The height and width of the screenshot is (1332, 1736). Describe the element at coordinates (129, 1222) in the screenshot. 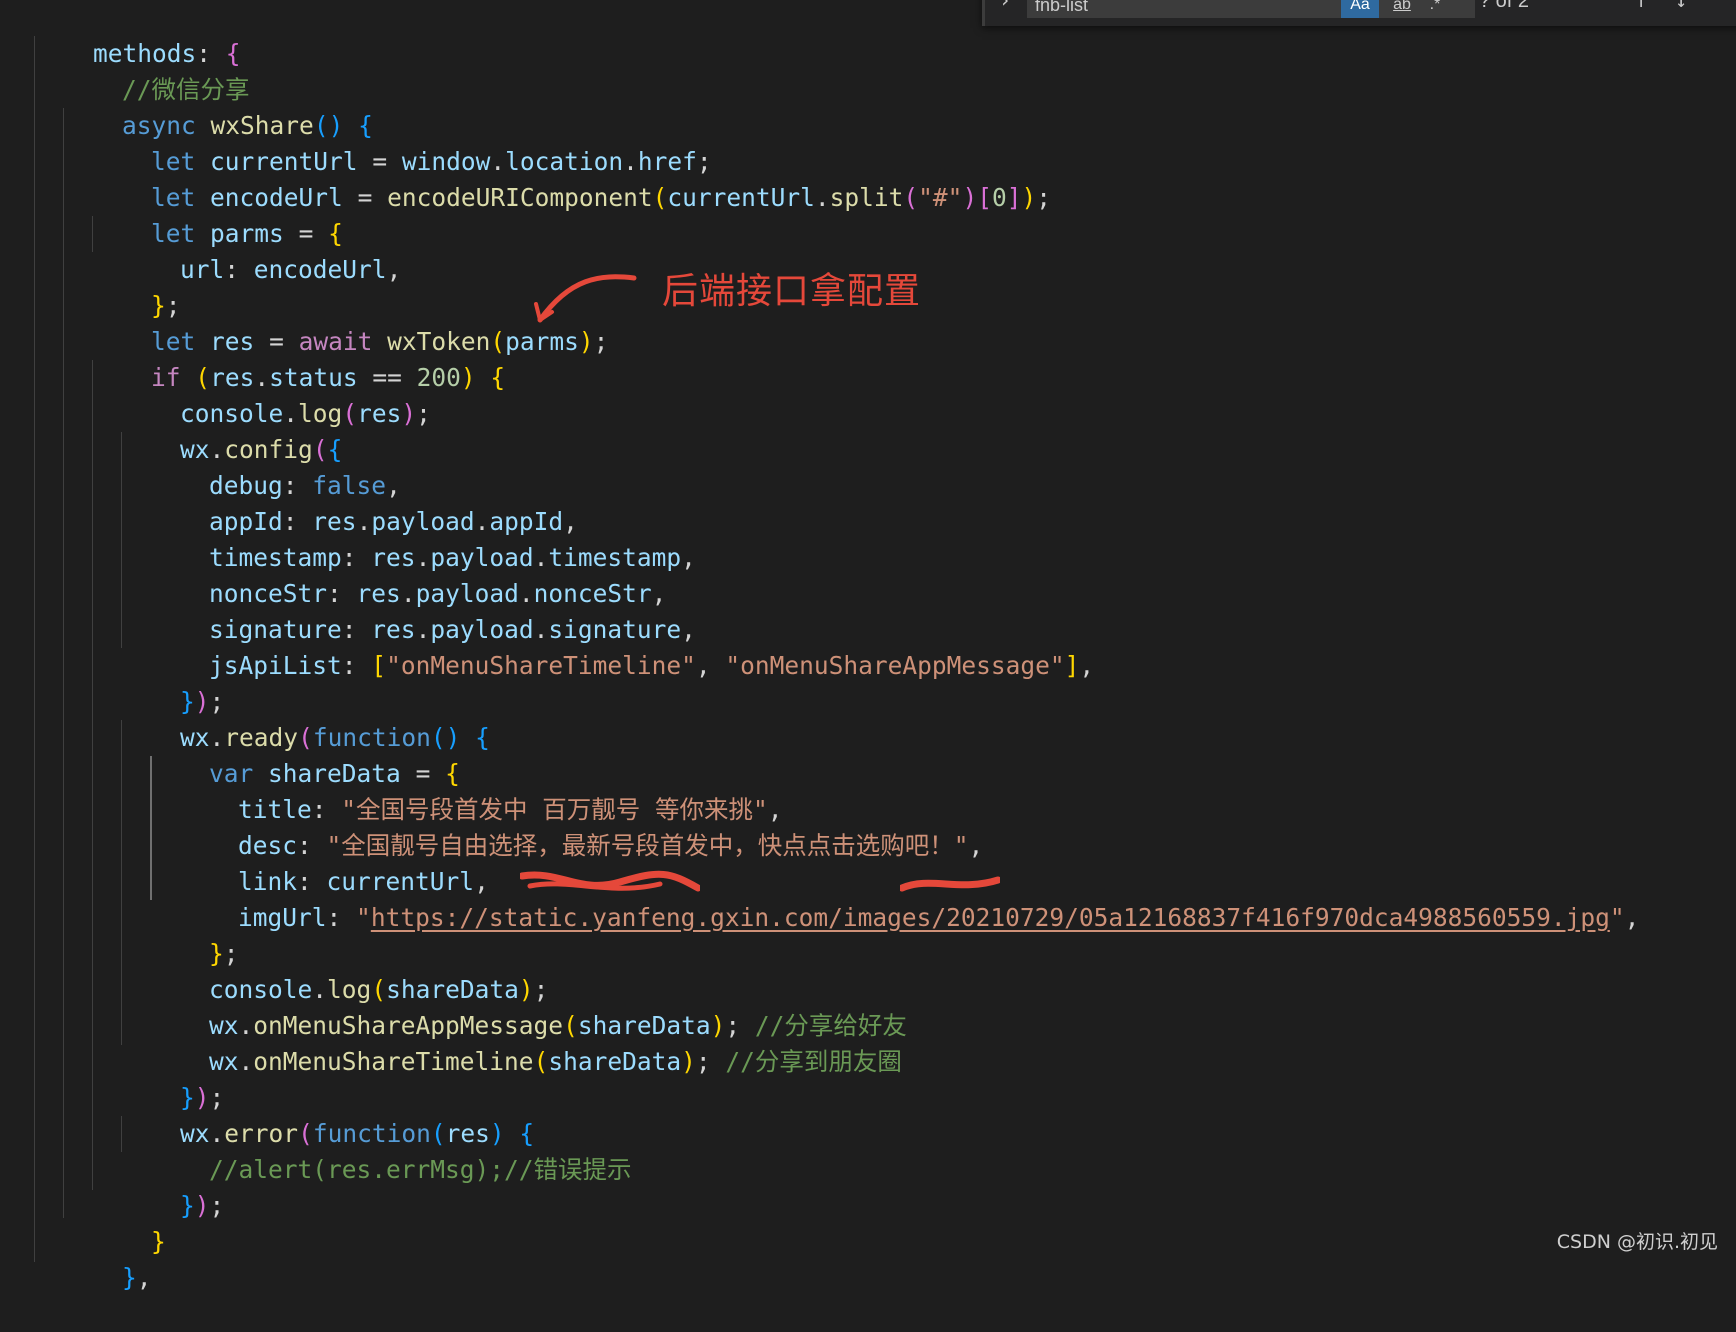

I see `code-line-34: }` at that location.